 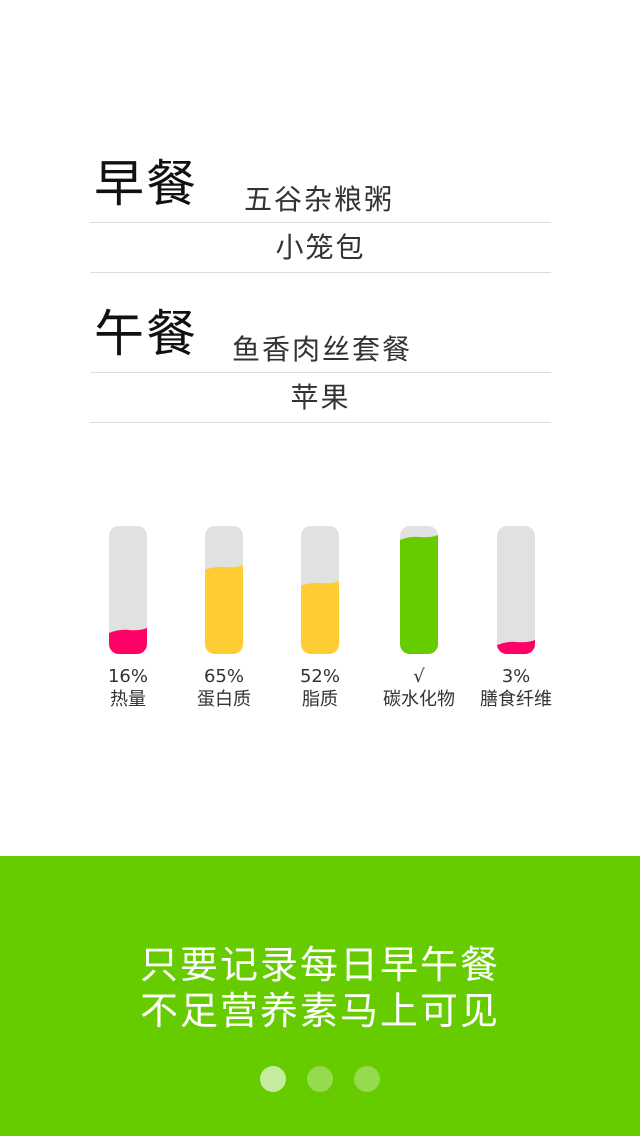 I want to click on lunch-title: 午餐, so click(x=146, y=334).